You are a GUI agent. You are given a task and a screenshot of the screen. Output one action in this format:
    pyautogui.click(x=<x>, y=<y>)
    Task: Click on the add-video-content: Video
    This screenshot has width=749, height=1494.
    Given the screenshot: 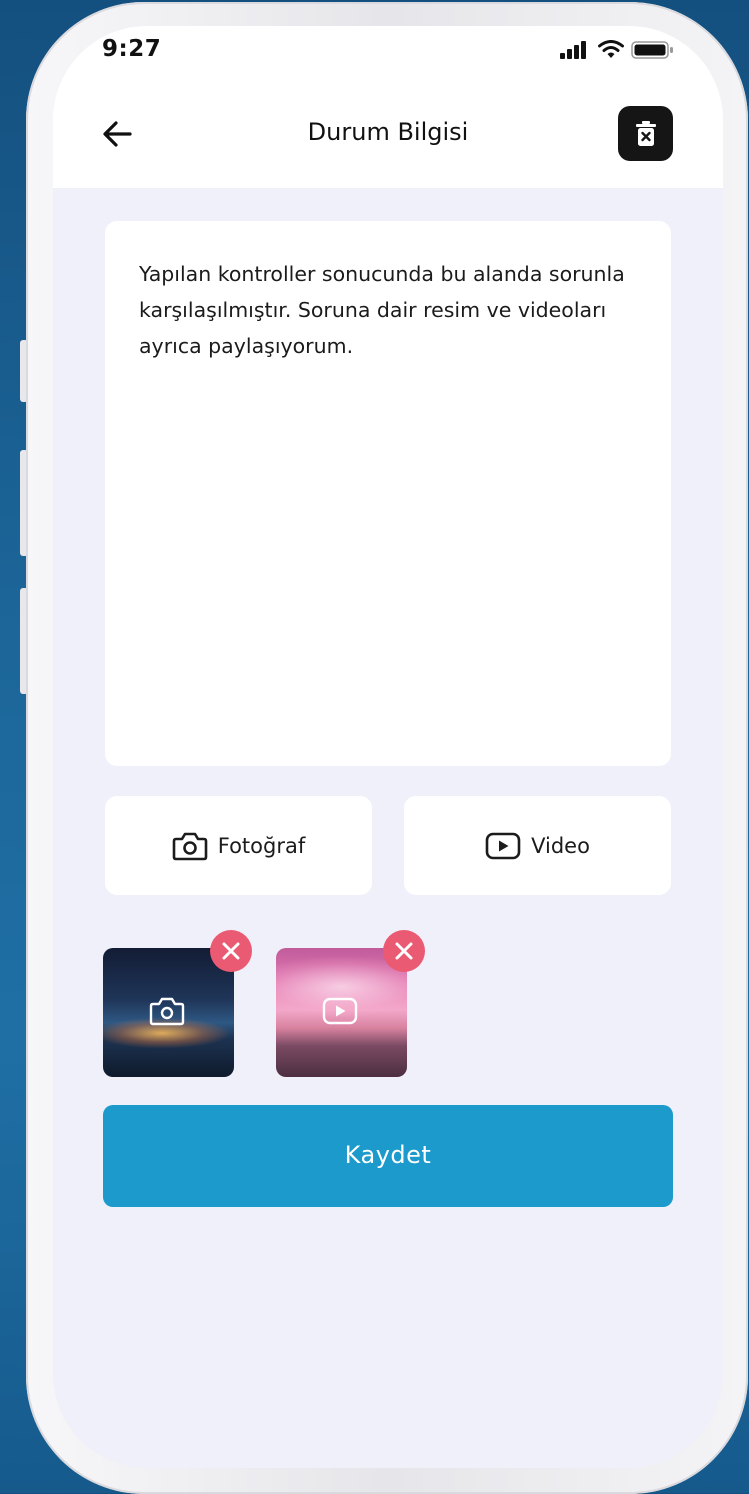 What is the action you would take?
    pyautogui.click(x=537, y=846)
    